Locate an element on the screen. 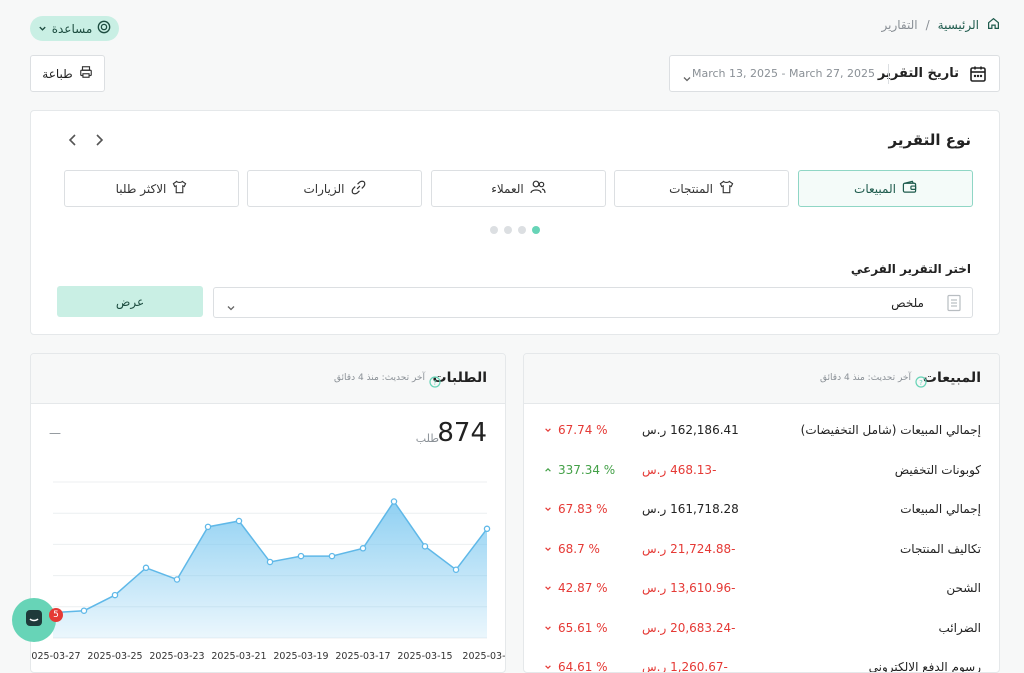 The height and width of the screenshot is (673, 1024). sales-row-change-text: 337.34 % is located at coordinates (587, 469).